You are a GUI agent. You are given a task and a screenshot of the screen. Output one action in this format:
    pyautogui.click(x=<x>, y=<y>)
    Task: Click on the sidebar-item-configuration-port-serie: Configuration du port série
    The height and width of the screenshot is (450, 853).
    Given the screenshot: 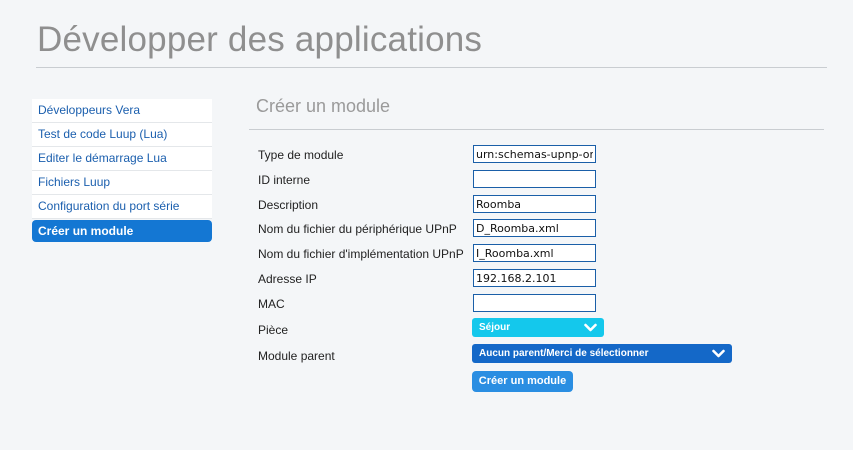 What is the action you would take?
    pyautogui.click(x=122, y=207)
    